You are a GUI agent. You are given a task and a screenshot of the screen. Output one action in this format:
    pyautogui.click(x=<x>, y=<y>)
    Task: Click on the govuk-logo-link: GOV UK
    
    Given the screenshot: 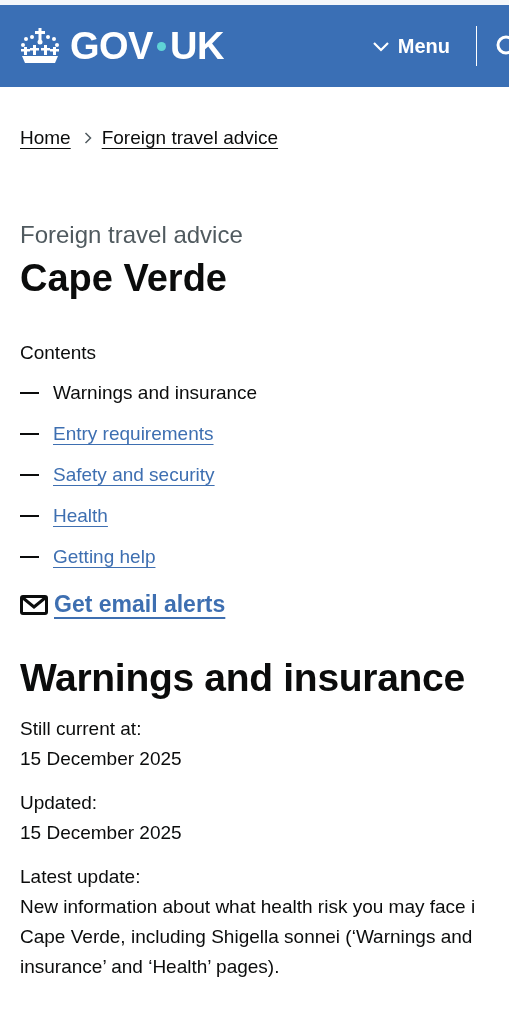 What is the action you would take?
    pyautogui.click(x=122, y=46)
    